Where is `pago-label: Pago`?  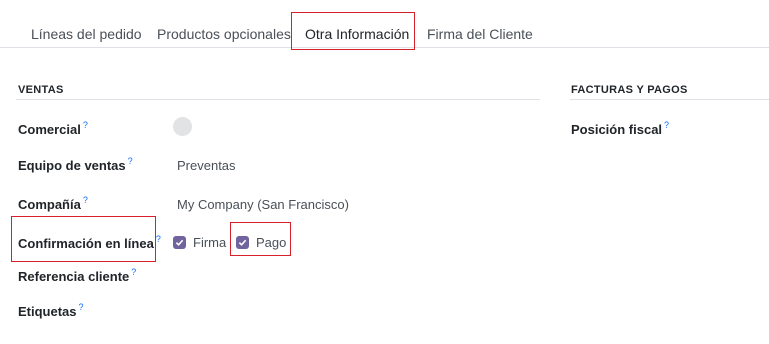 pago-label: Pago is located at coordinates (271, 242).